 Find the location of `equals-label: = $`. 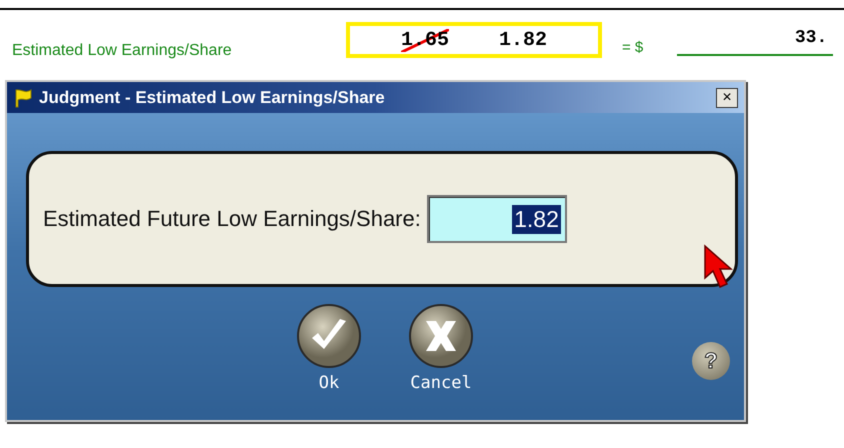

equals-label: = $ is located at coordinates (633, 47).